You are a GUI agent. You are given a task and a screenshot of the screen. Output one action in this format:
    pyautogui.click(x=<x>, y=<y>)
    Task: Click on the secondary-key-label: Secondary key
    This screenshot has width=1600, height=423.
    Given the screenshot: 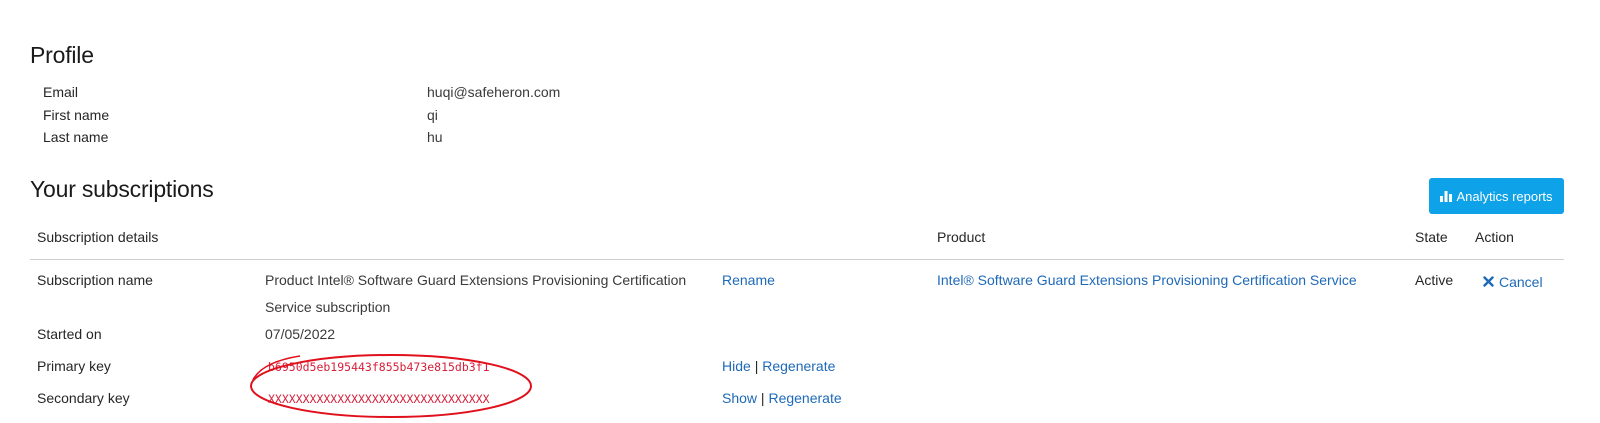 What is the action you would take?
    pyautogui.click(x=83, y=398)
    